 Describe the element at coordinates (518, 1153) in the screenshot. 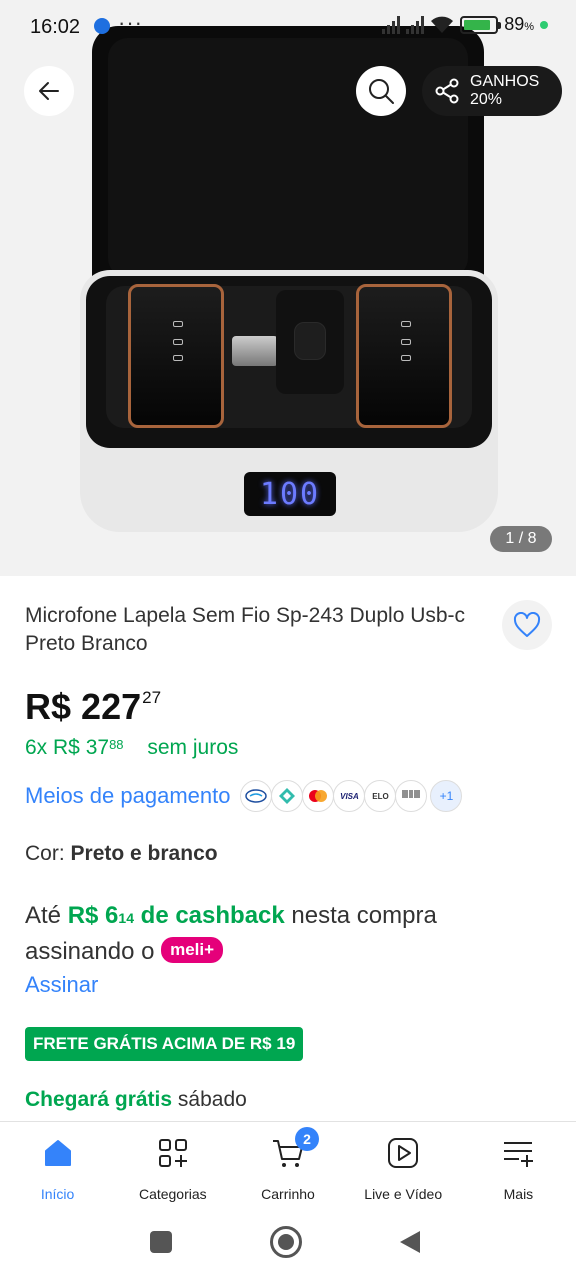

I see `menu-plus-icon` at that location.